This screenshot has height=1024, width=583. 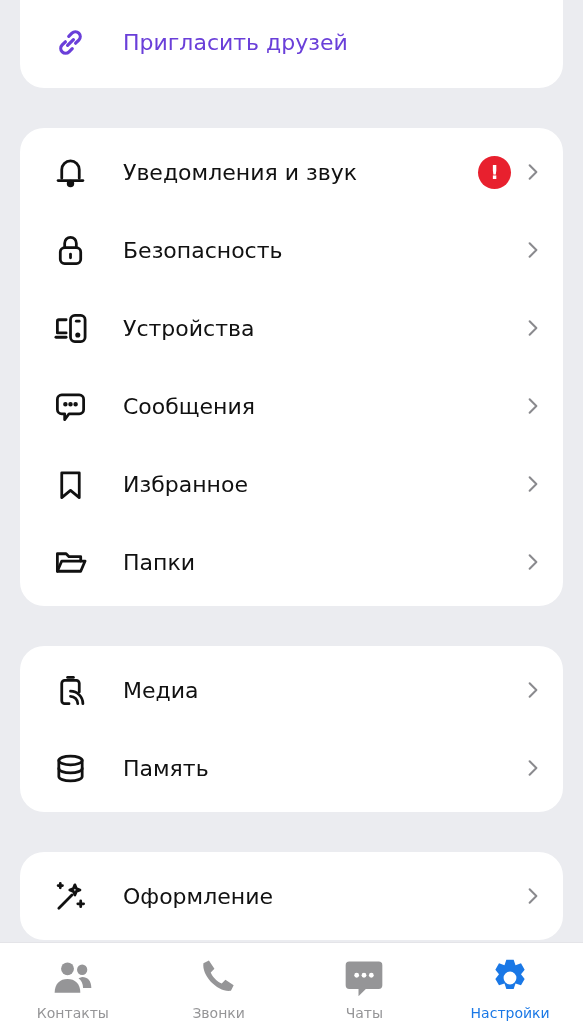 What do you see at coordinates (291, 406) in the screenshot?
I see `settings-item: Сообщения` at bounding box center [291, 406].